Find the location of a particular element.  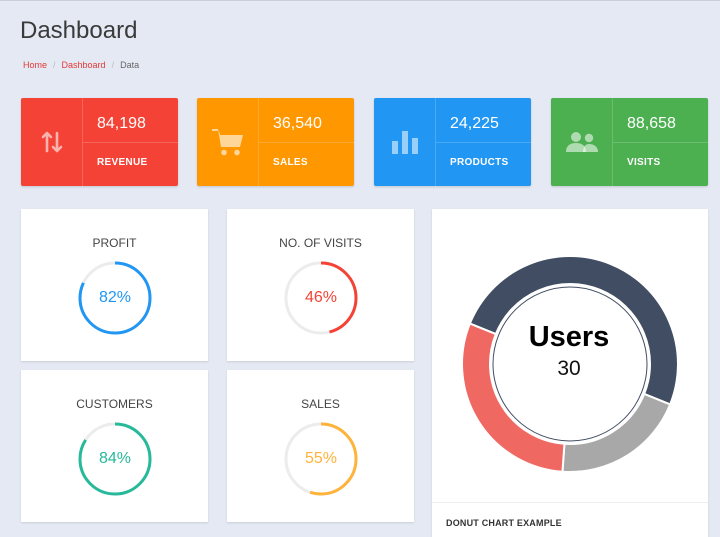

gauge-card-visits: NO. OF VISITS 46% is located at coordinates (320, 285).